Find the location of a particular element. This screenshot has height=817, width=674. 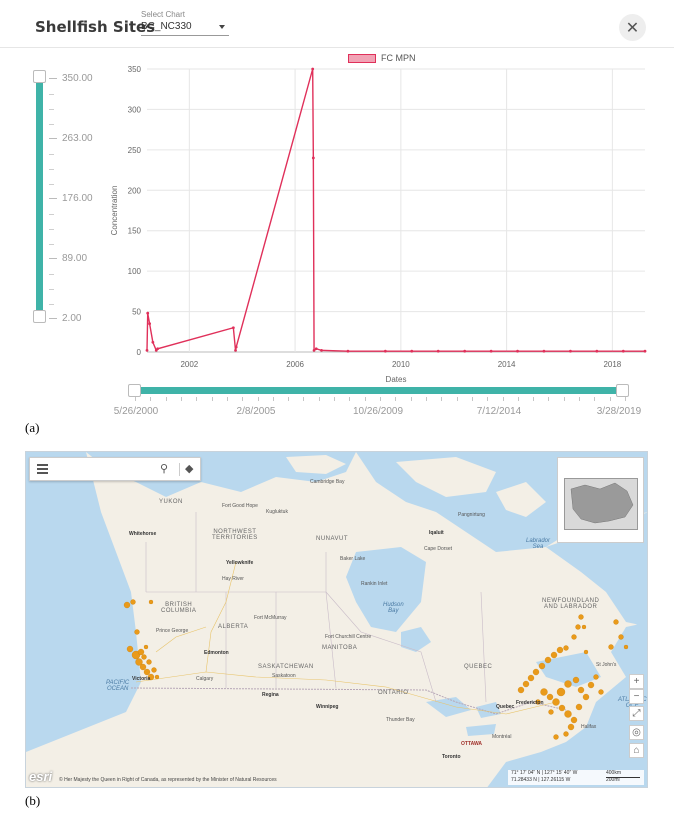

city-yellowknife: Yellowknife is located at coordinates (240, 563).